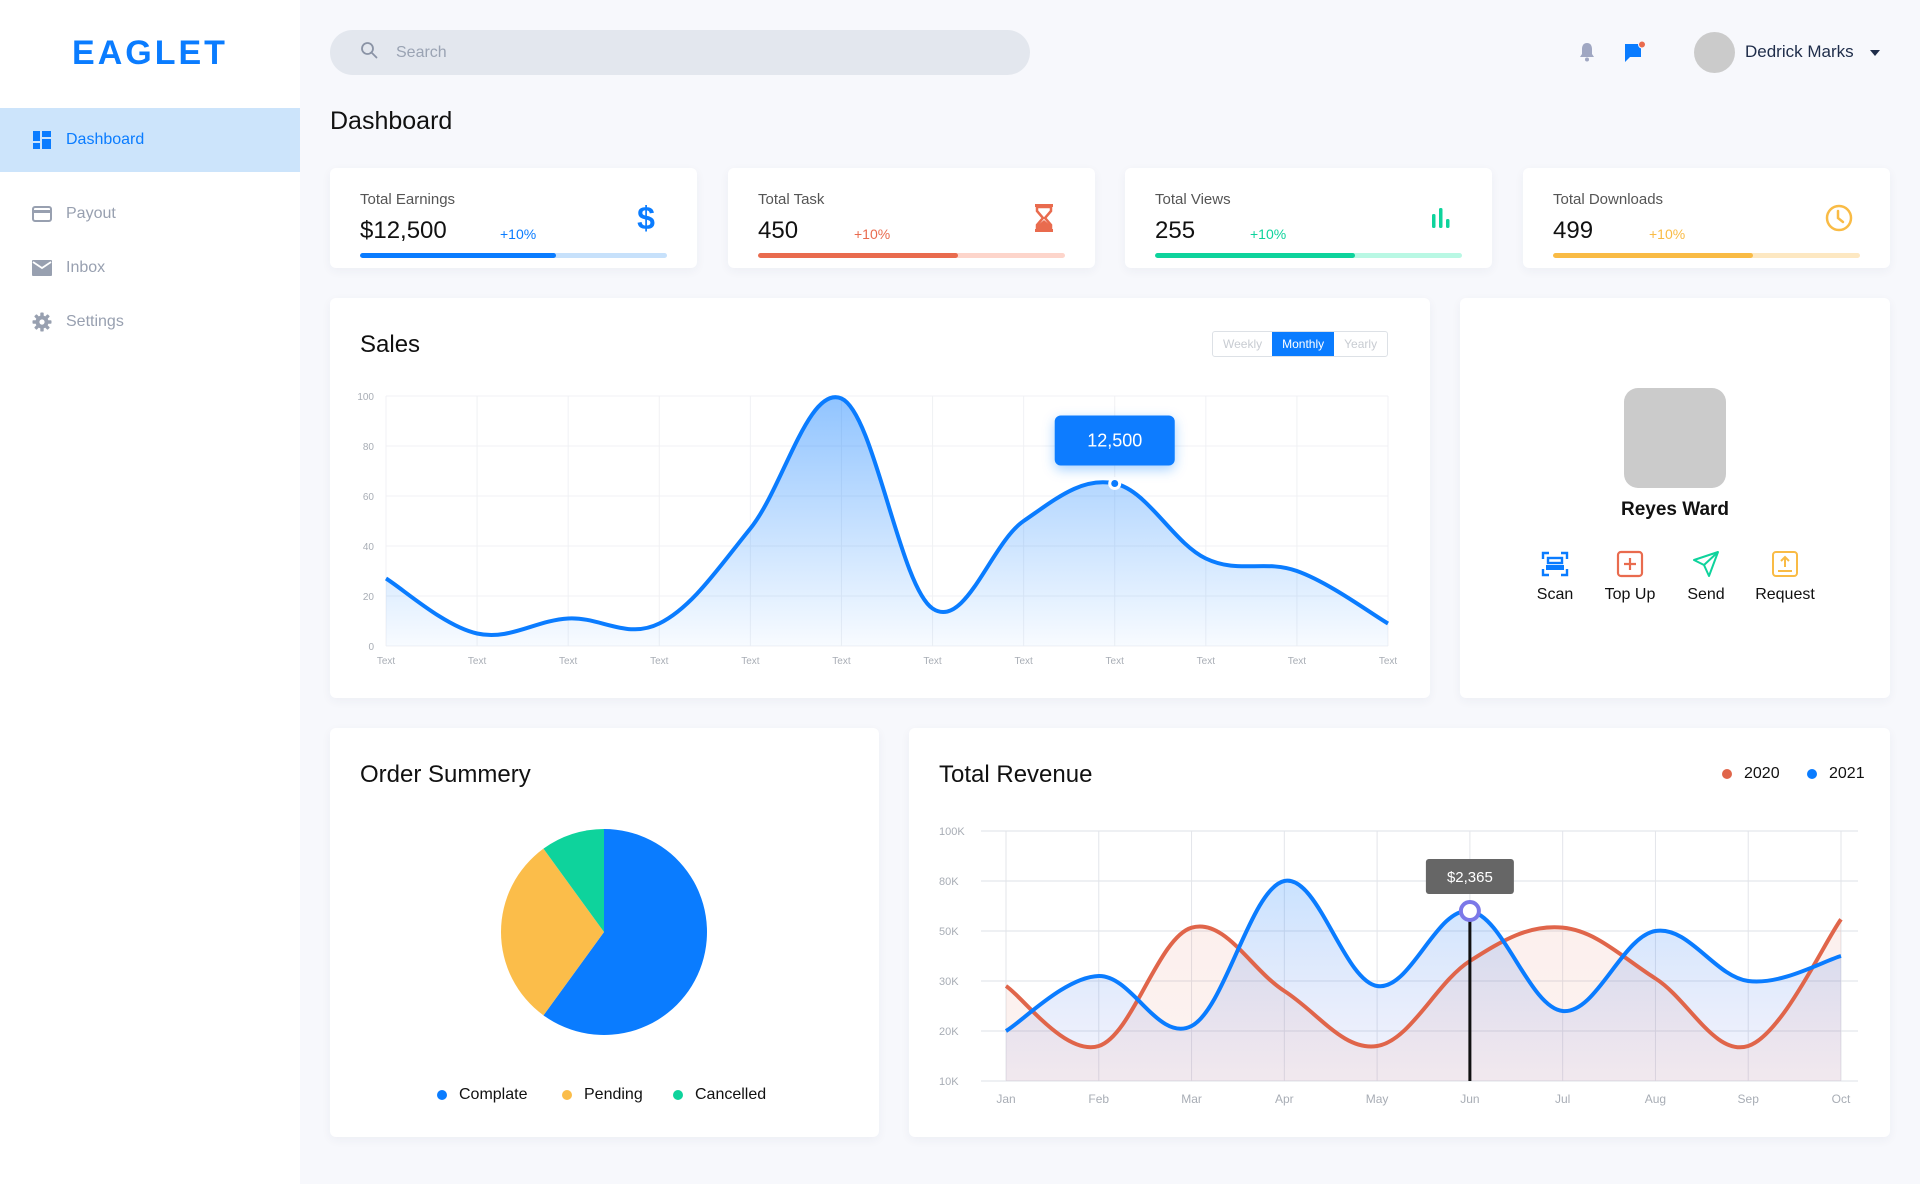  I want to click on stat-card-total-task: Total Task 450 +10%, so click(911, 218).